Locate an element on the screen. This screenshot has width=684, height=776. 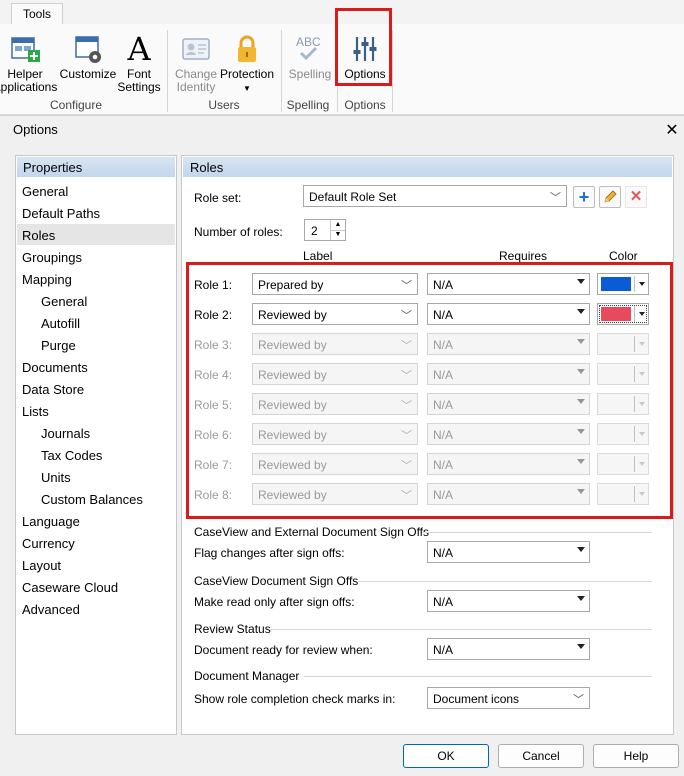
group-spelling-label: Spelling is located at coordinates (308, 105).